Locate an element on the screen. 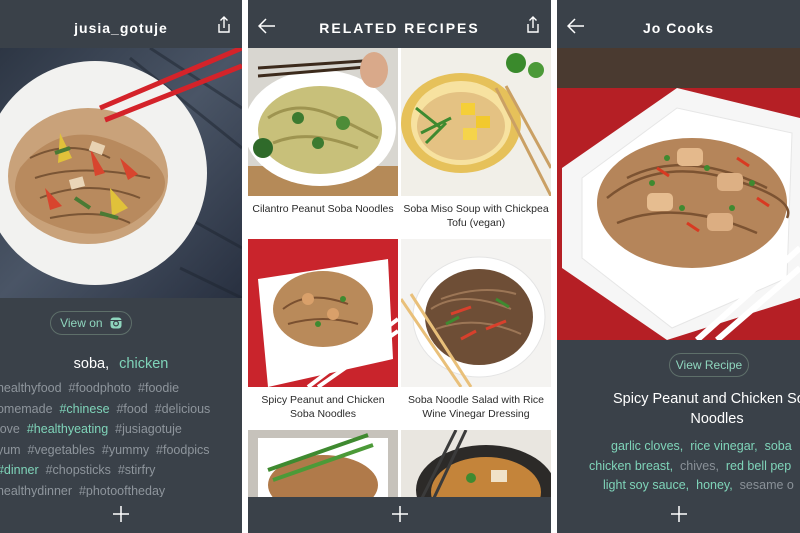 The image size is (800, 533). ingredient-line: garlic cloves, rice vinegar, soba is located at coordinates (688, 447).